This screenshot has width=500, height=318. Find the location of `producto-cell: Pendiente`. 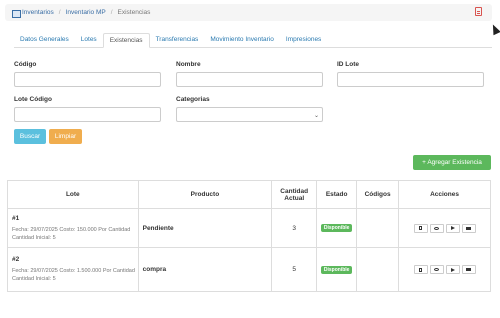

producto-cell: Pendiente is located at coordinates (205, 228).